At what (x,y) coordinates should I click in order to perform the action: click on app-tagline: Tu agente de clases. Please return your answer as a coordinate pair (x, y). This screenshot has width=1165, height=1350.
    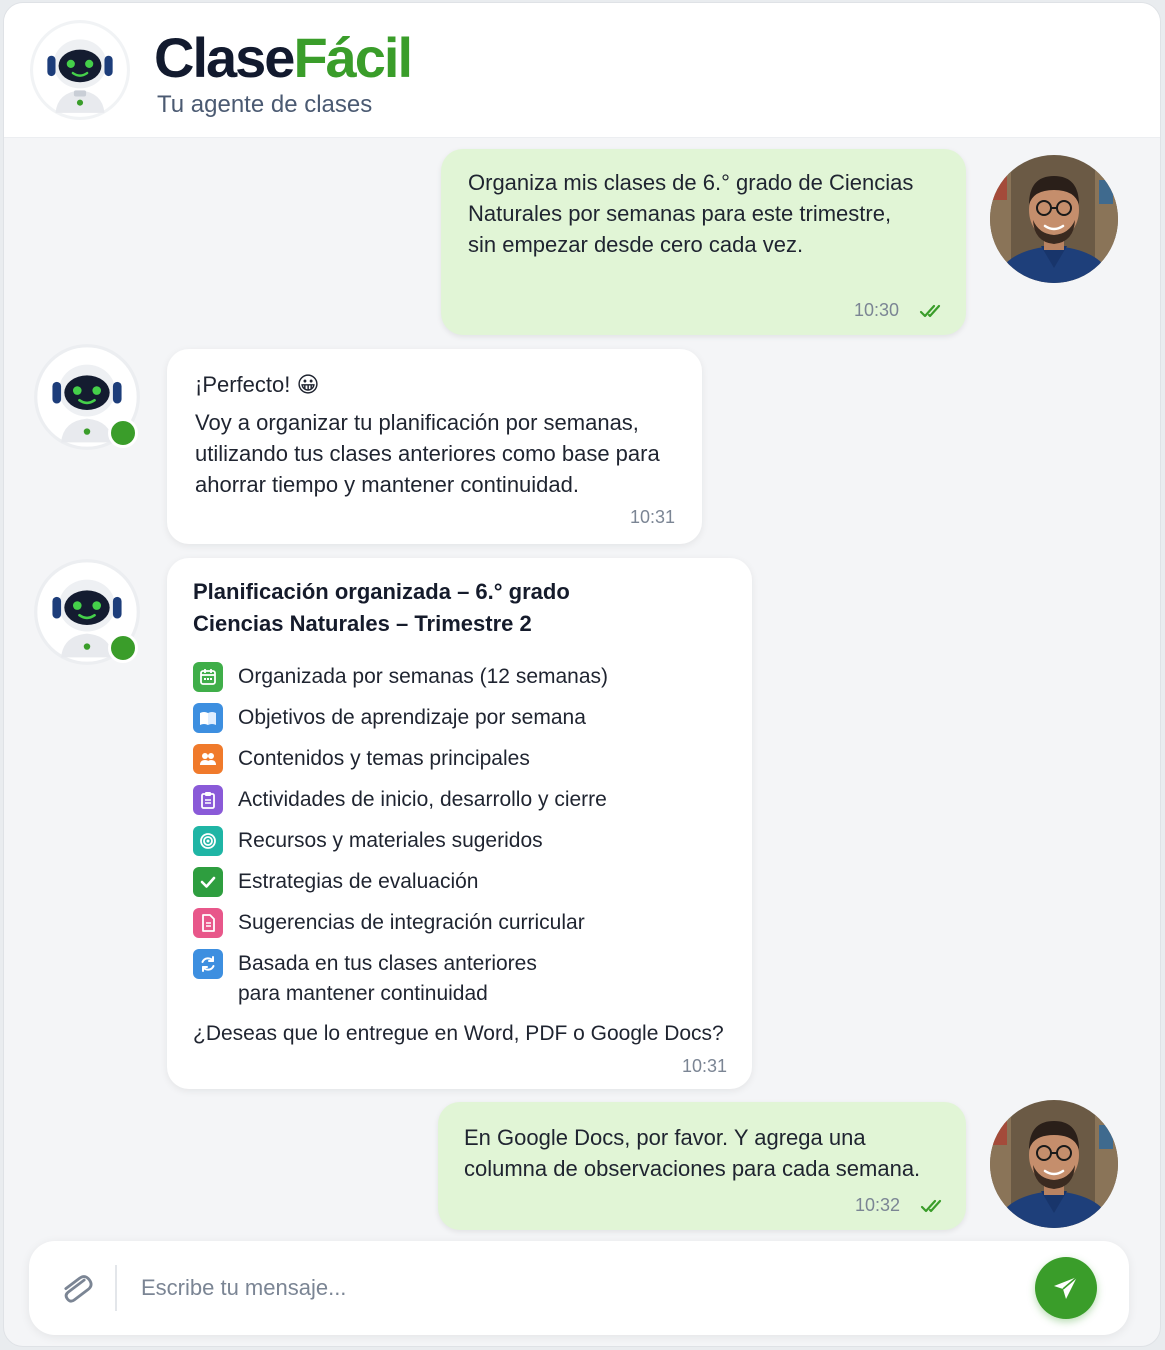
    Looking at the image, I should click on (265, 104).